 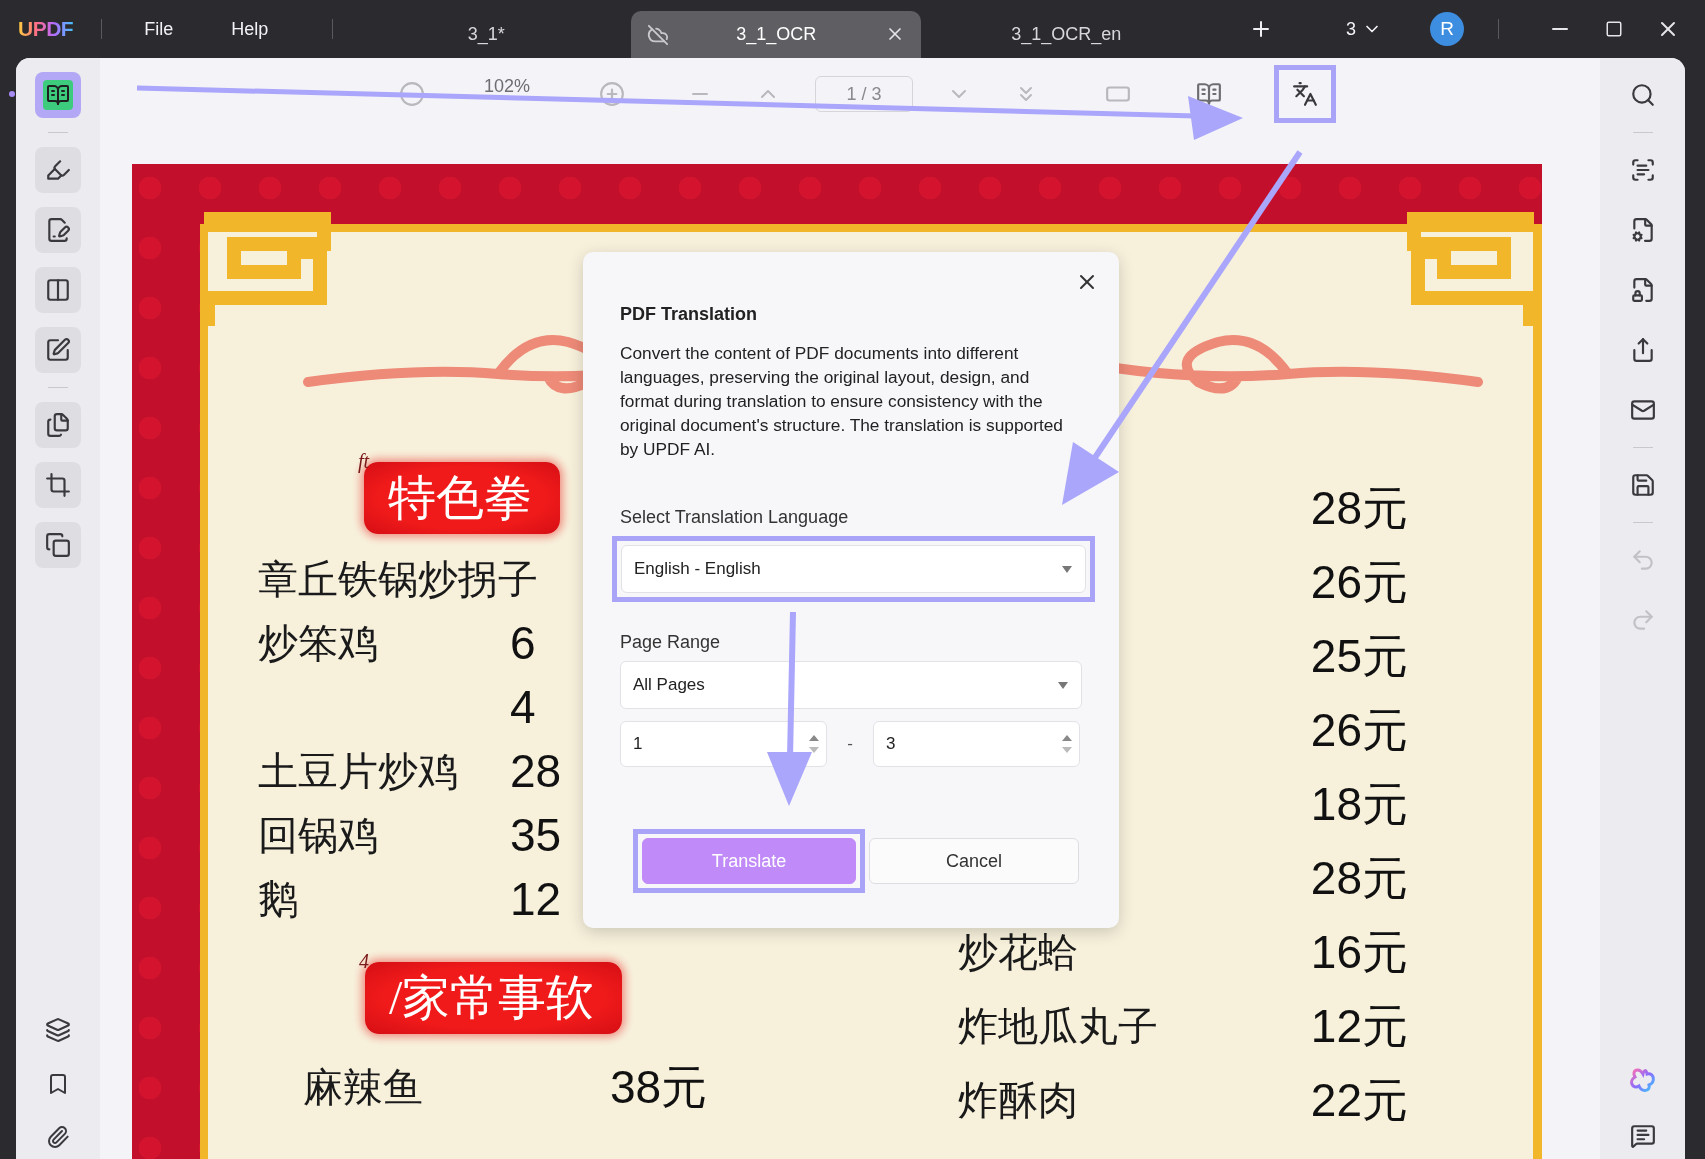 What do you see at coordinates (536, 900) in the screenshot?
I see `dish-price: 12` at bounding box center [536, 900].